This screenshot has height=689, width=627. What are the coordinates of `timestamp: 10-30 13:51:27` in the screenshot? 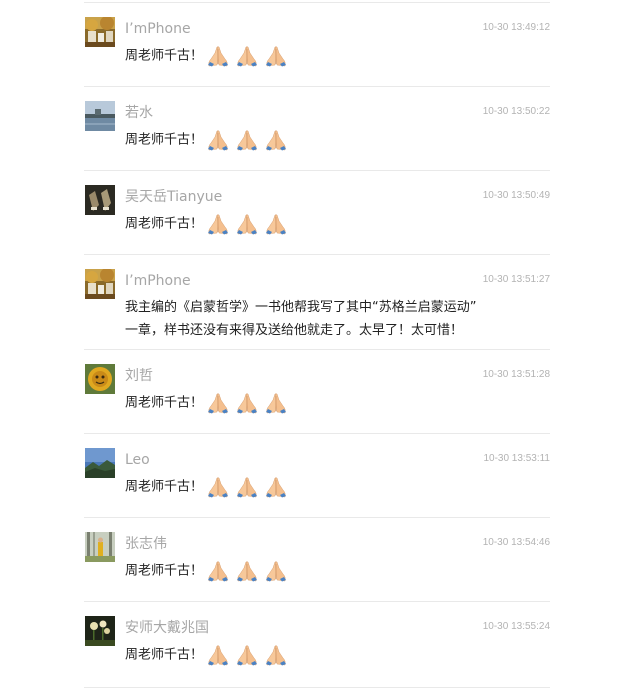 It's located at (516, 279).